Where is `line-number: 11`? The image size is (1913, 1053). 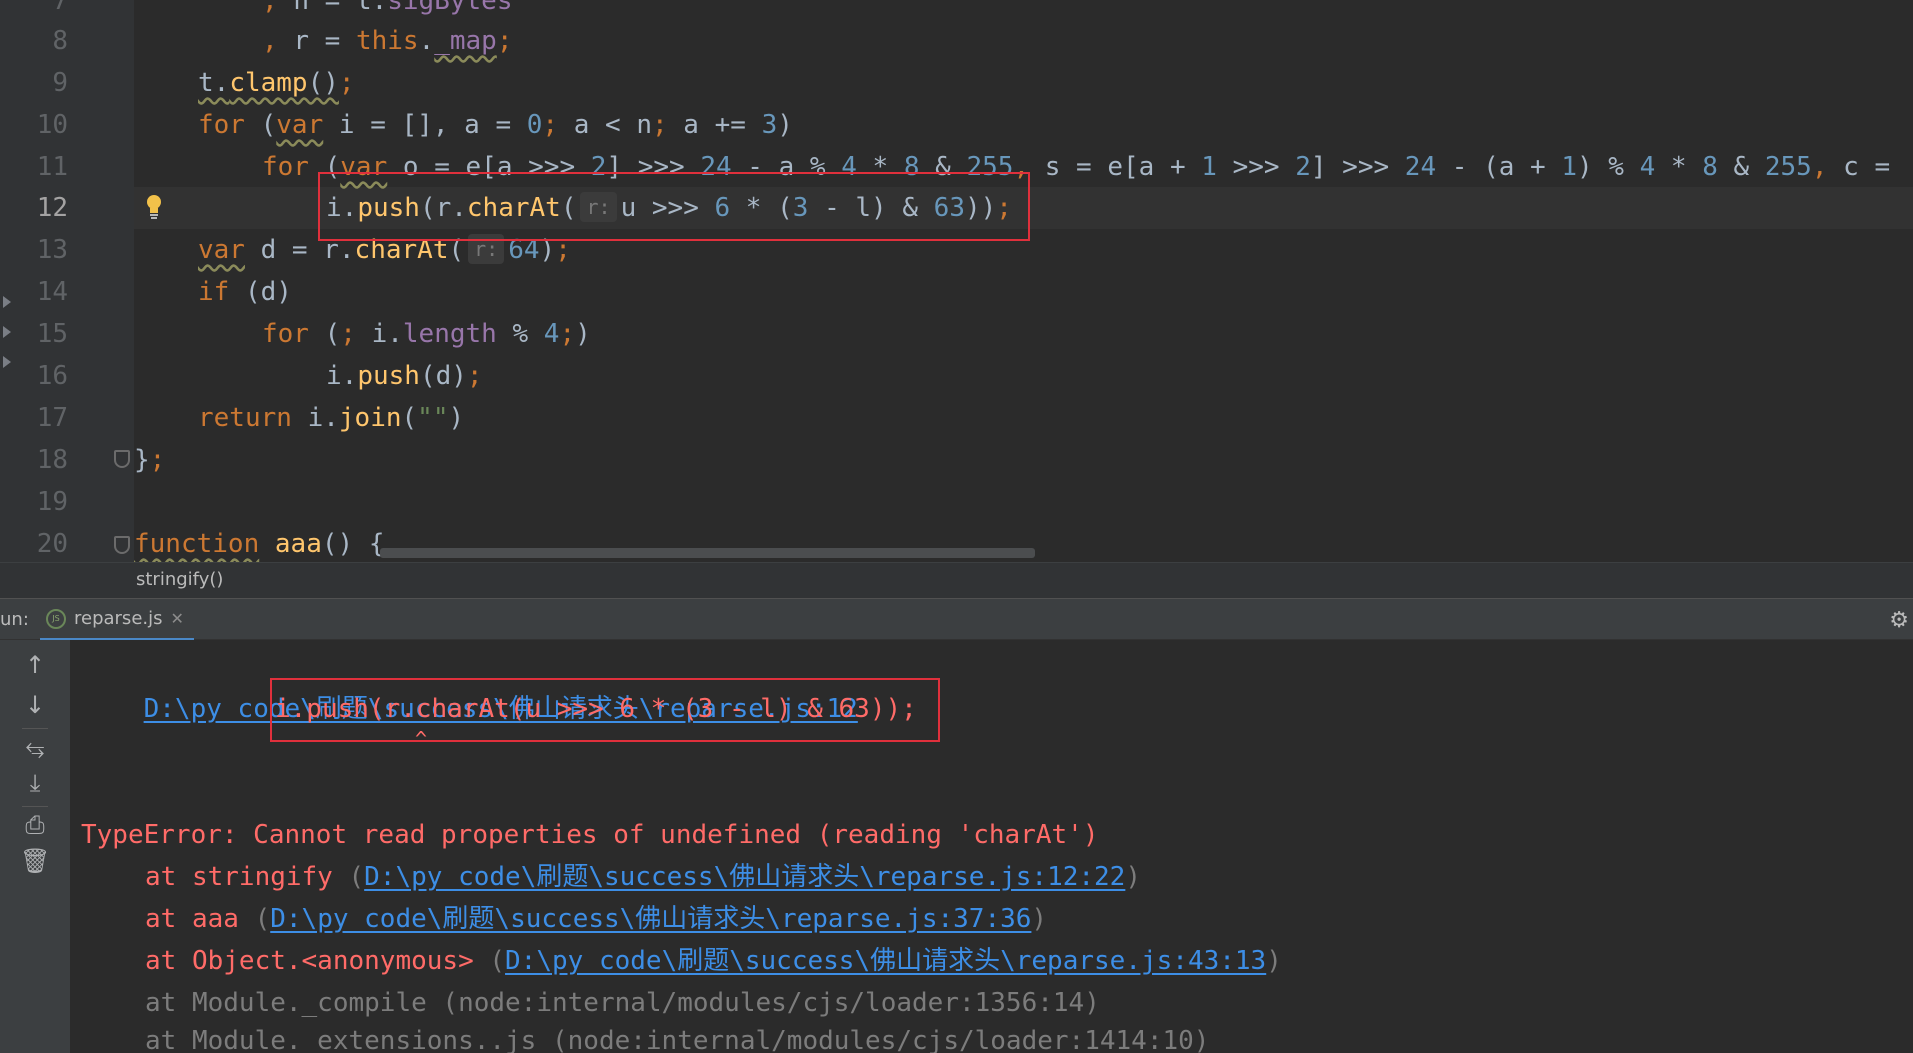 line-number: 11 is located at coordinates (52, 167).